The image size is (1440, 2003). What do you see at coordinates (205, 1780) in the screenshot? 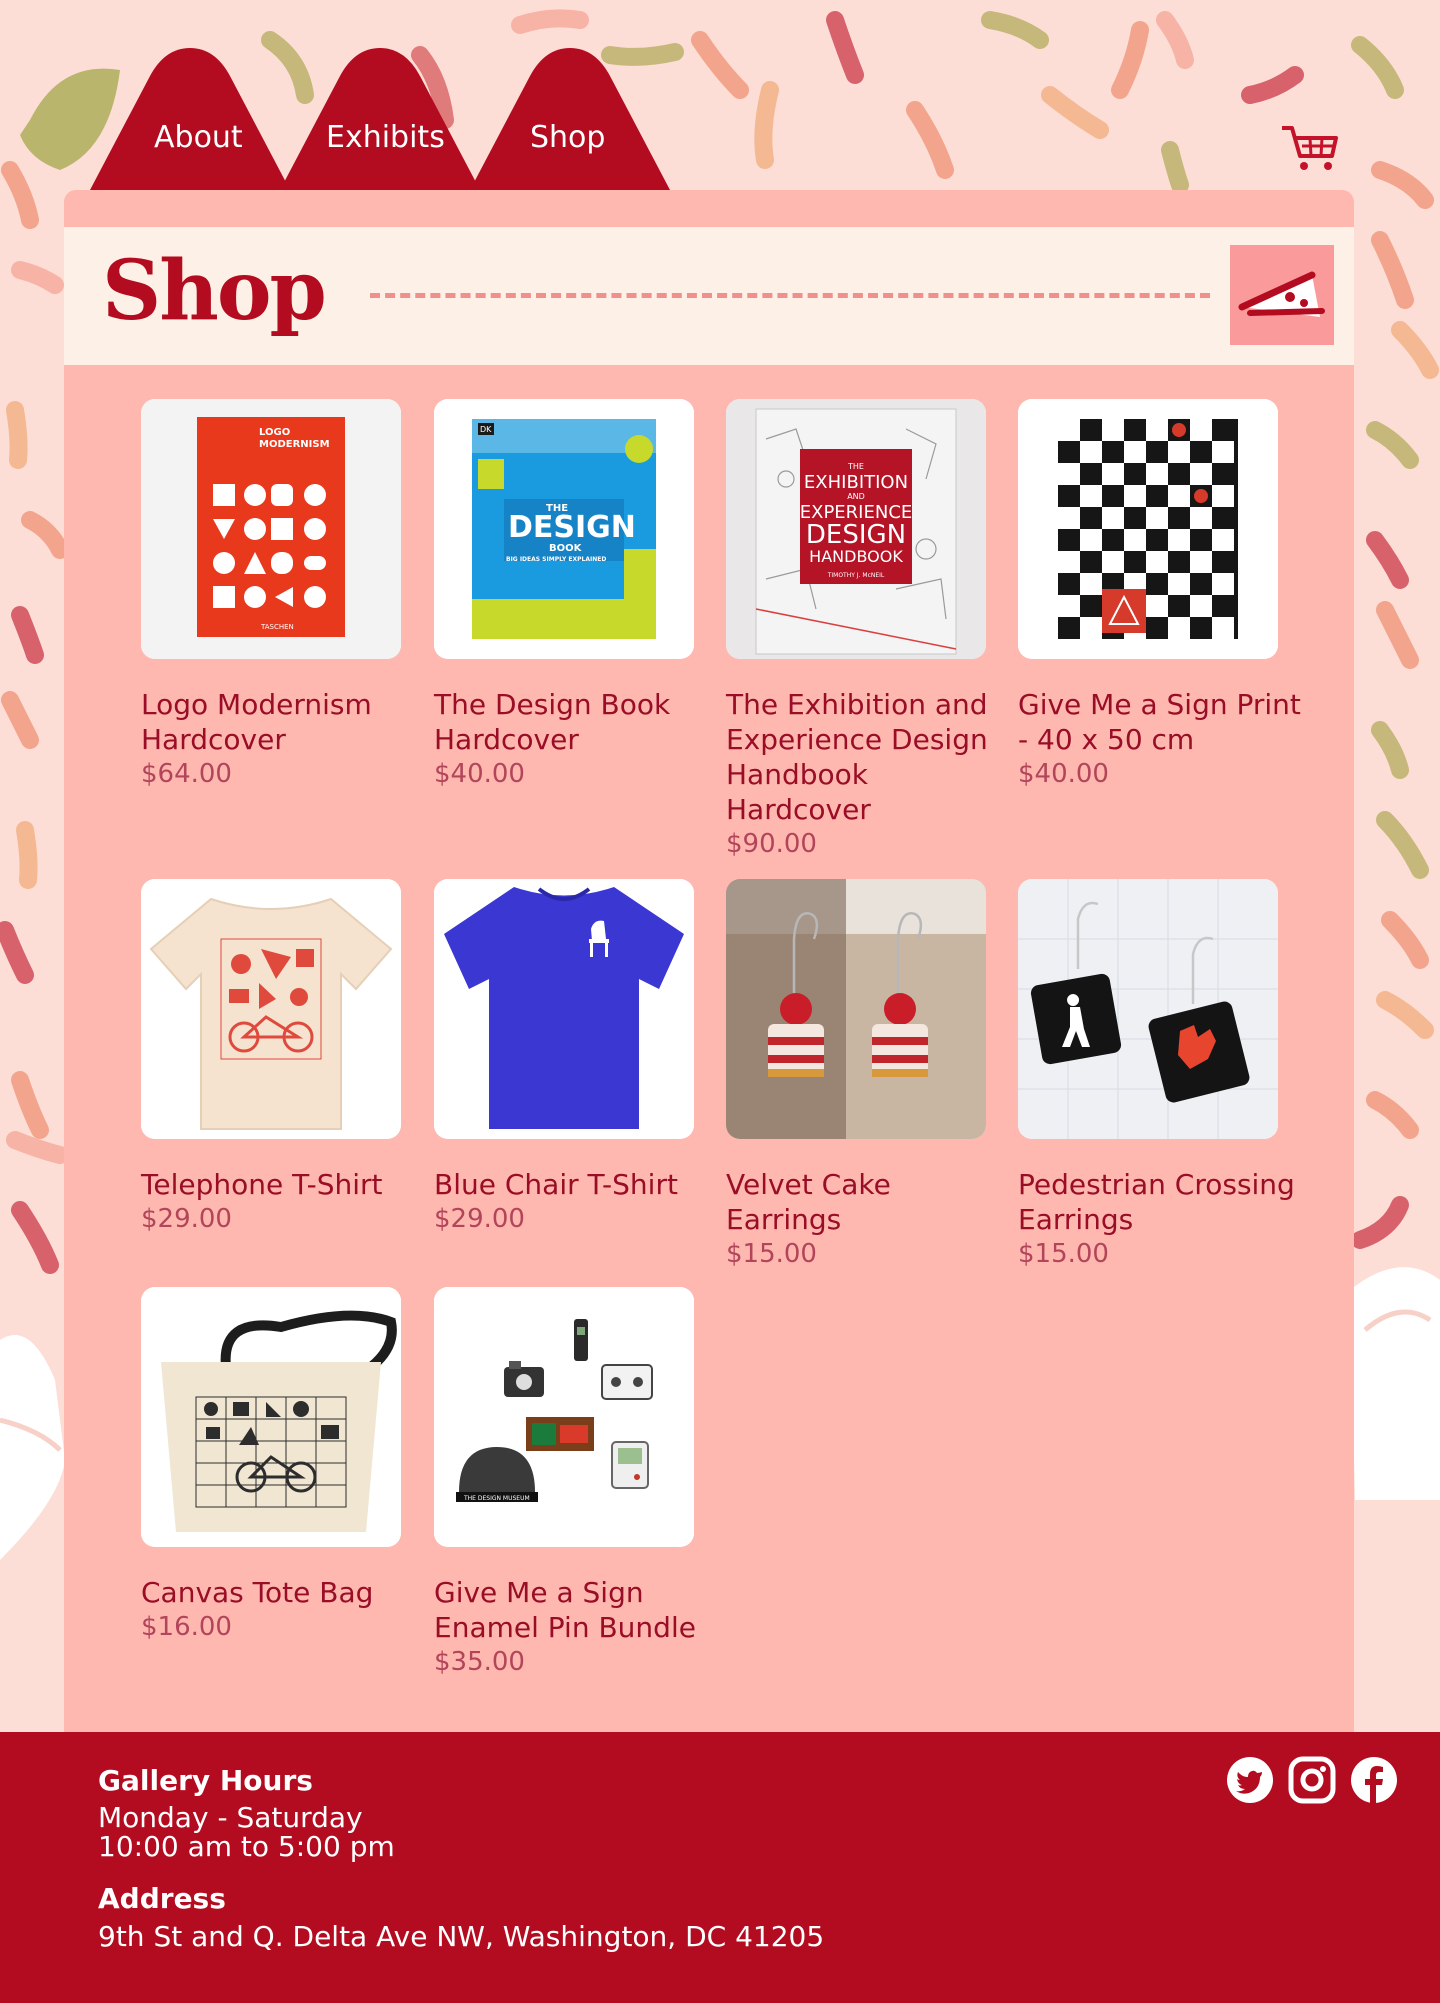
I see `gallery-hours-heading: Gallery Hours` at bounding box center [205, 1780].